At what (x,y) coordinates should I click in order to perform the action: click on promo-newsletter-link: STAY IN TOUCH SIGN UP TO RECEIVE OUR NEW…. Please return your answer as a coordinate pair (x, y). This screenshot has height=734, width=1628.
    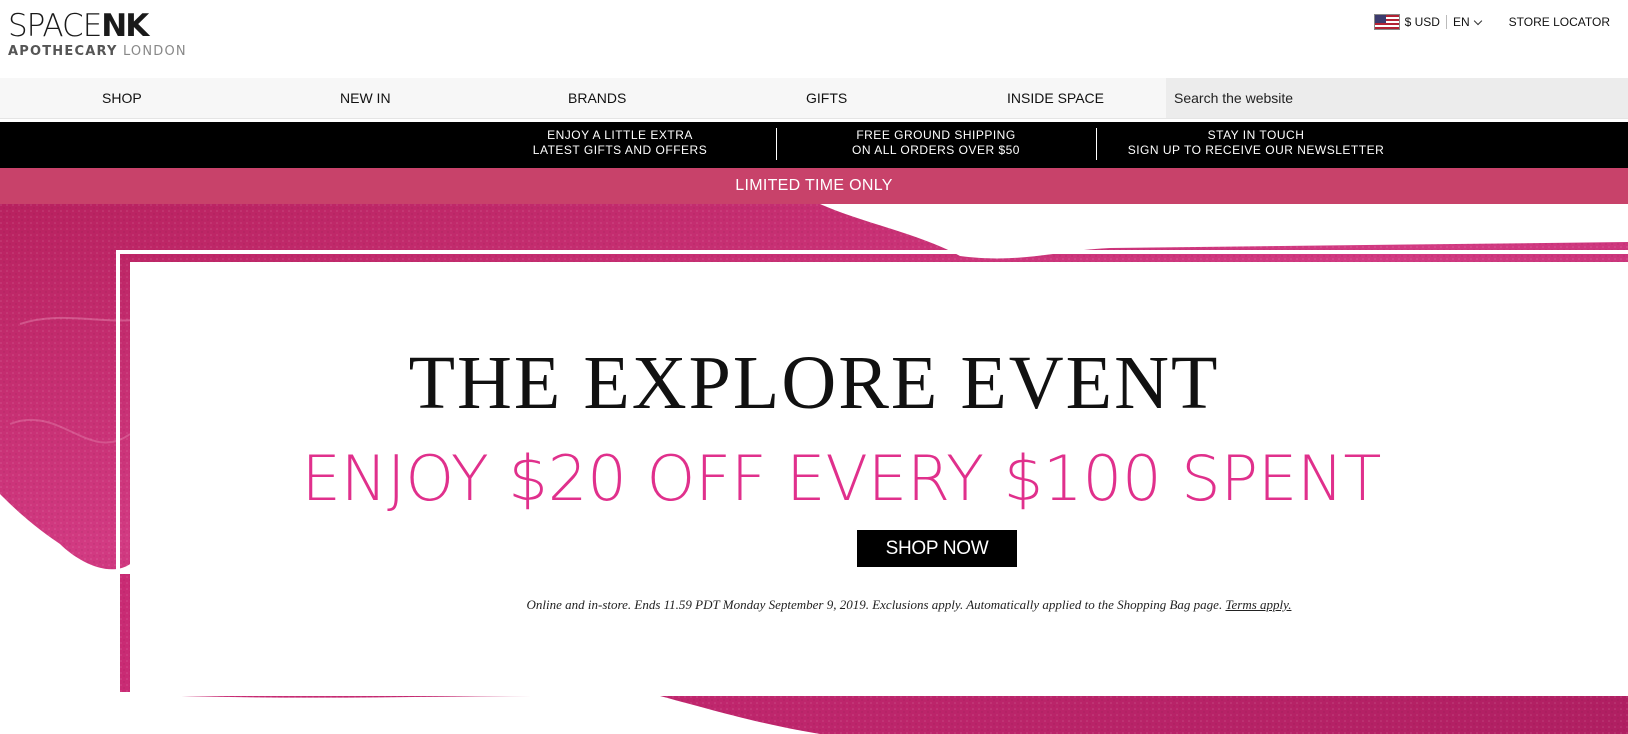
    Looking at the image, I should click on (1256, 143).